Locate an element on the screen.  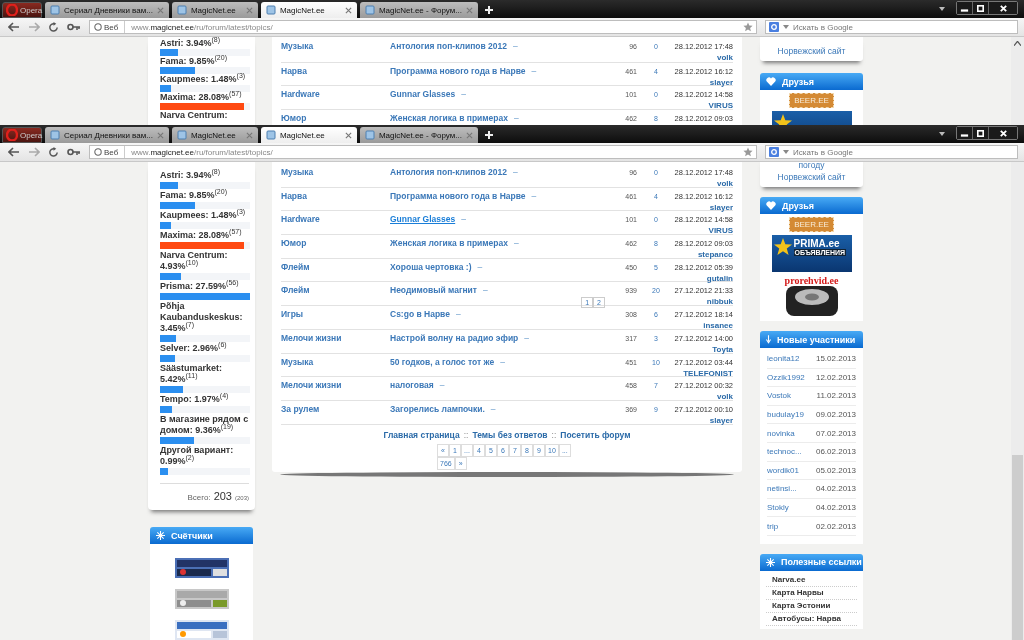
author-link: nibbuk is located at coordinates (719, 302).